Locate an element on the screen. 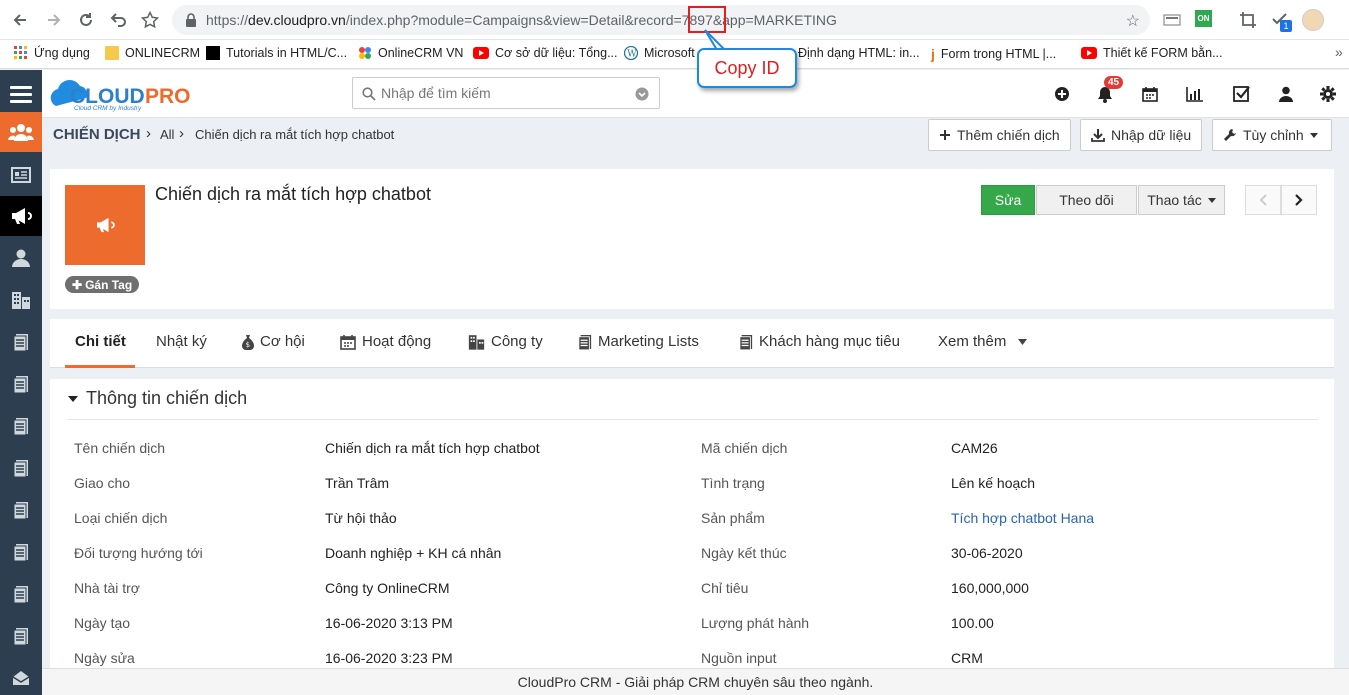 The width and height of the screenshot is (1349, 695). people-group-icon is located at coordinates (21, 132).